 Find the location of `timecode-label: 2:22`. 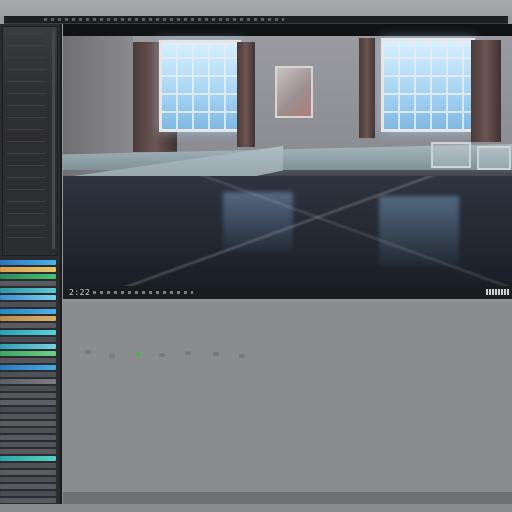

timecode-label: 2:22 is located at coordinates (80, 292).